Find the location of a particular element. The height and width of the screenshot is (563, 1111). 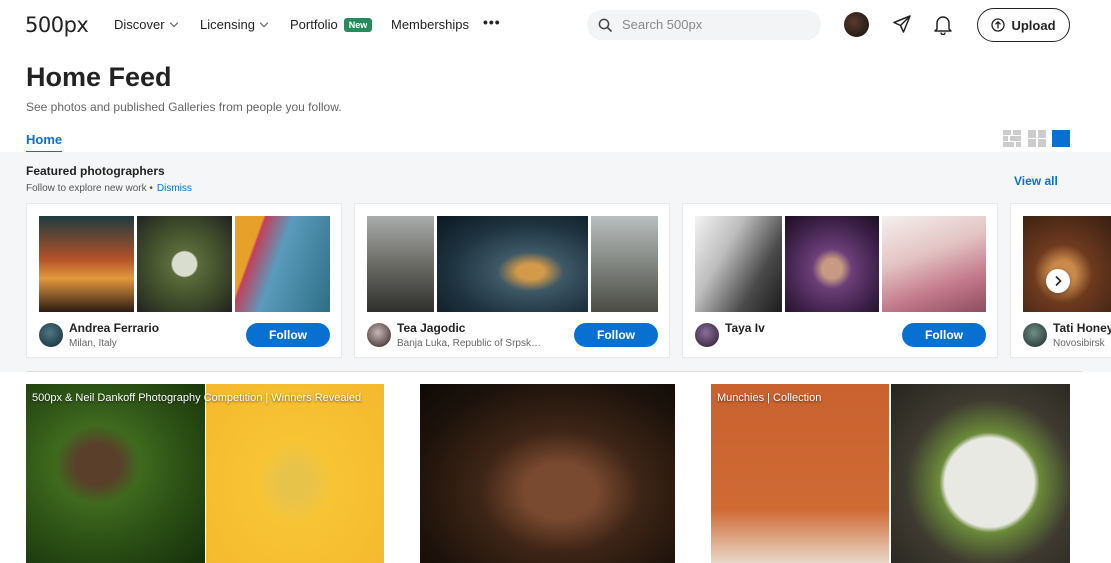

nav-memberships-label: Memberships is located at coordinates (430, 24).